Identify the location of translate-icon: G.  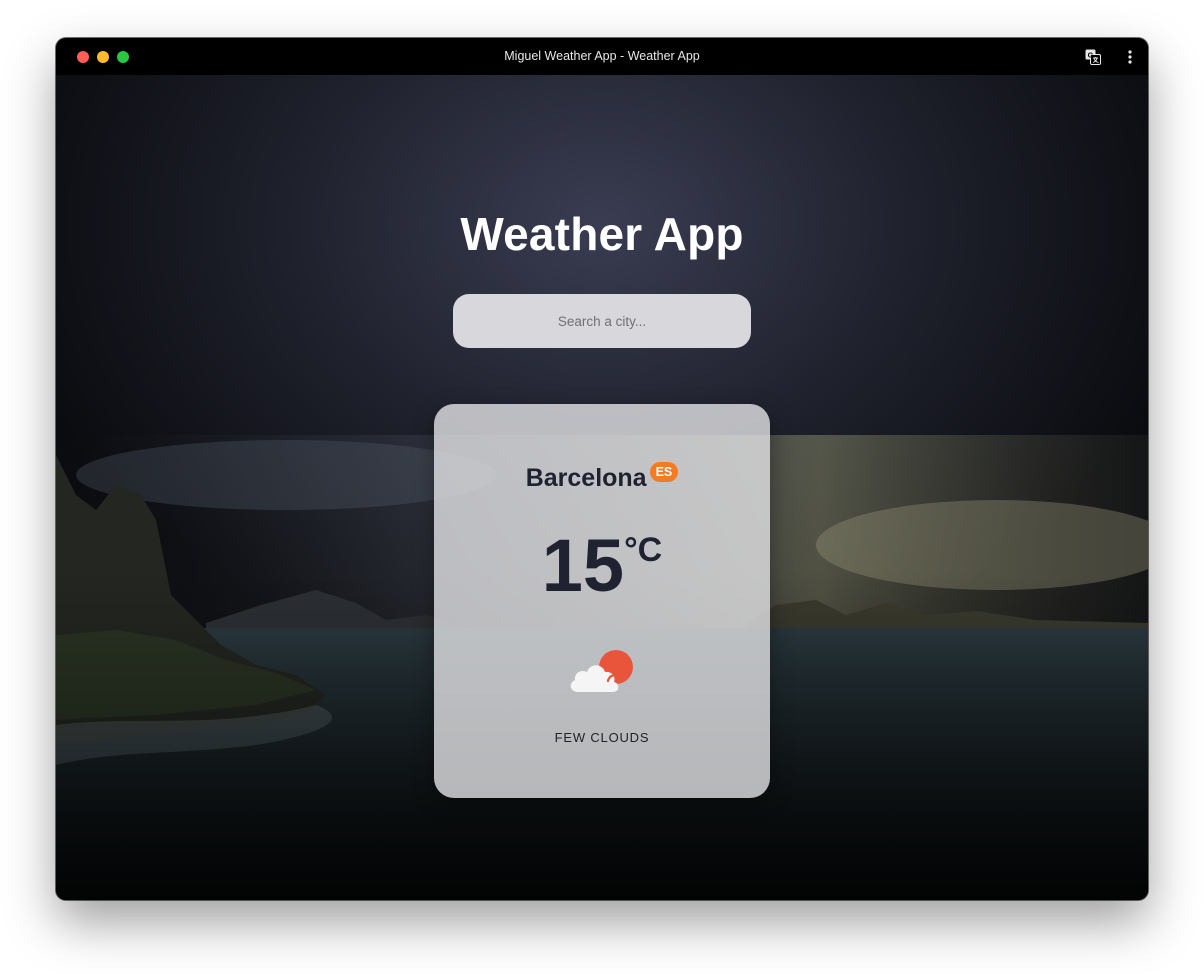
(1093, 57).